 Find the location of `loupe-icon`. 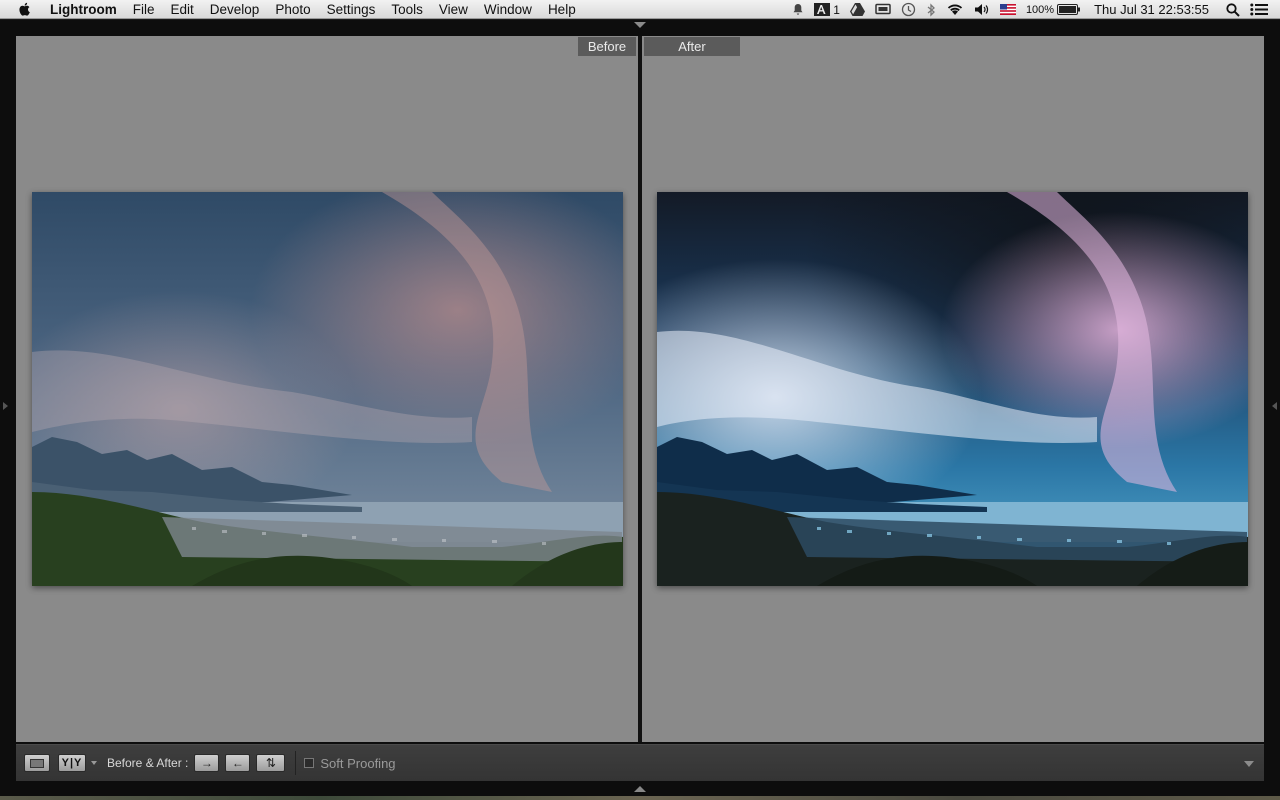

loupe-icon is located at coordinates (37, 763).